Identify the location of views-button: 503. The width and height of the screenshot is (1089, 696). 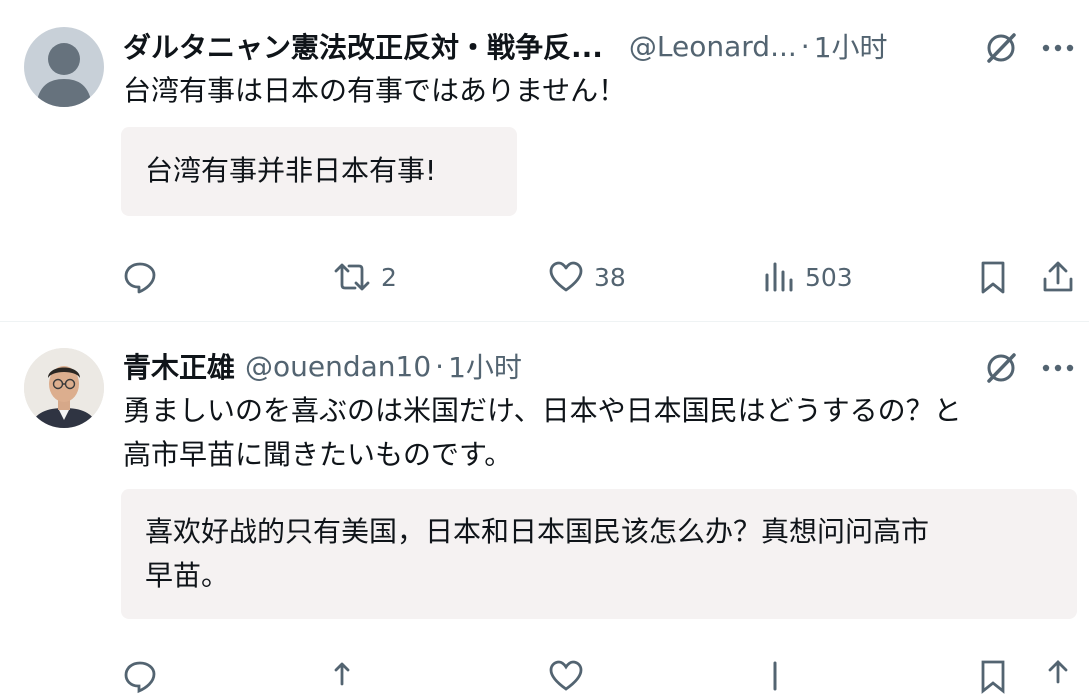
(808, 277).